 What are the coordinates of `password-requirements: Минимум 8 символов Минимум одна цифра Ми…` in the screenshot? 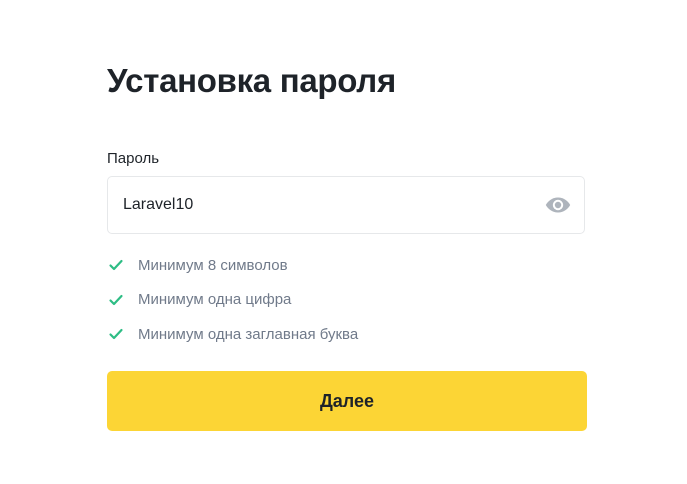 It's located at (232, 300).